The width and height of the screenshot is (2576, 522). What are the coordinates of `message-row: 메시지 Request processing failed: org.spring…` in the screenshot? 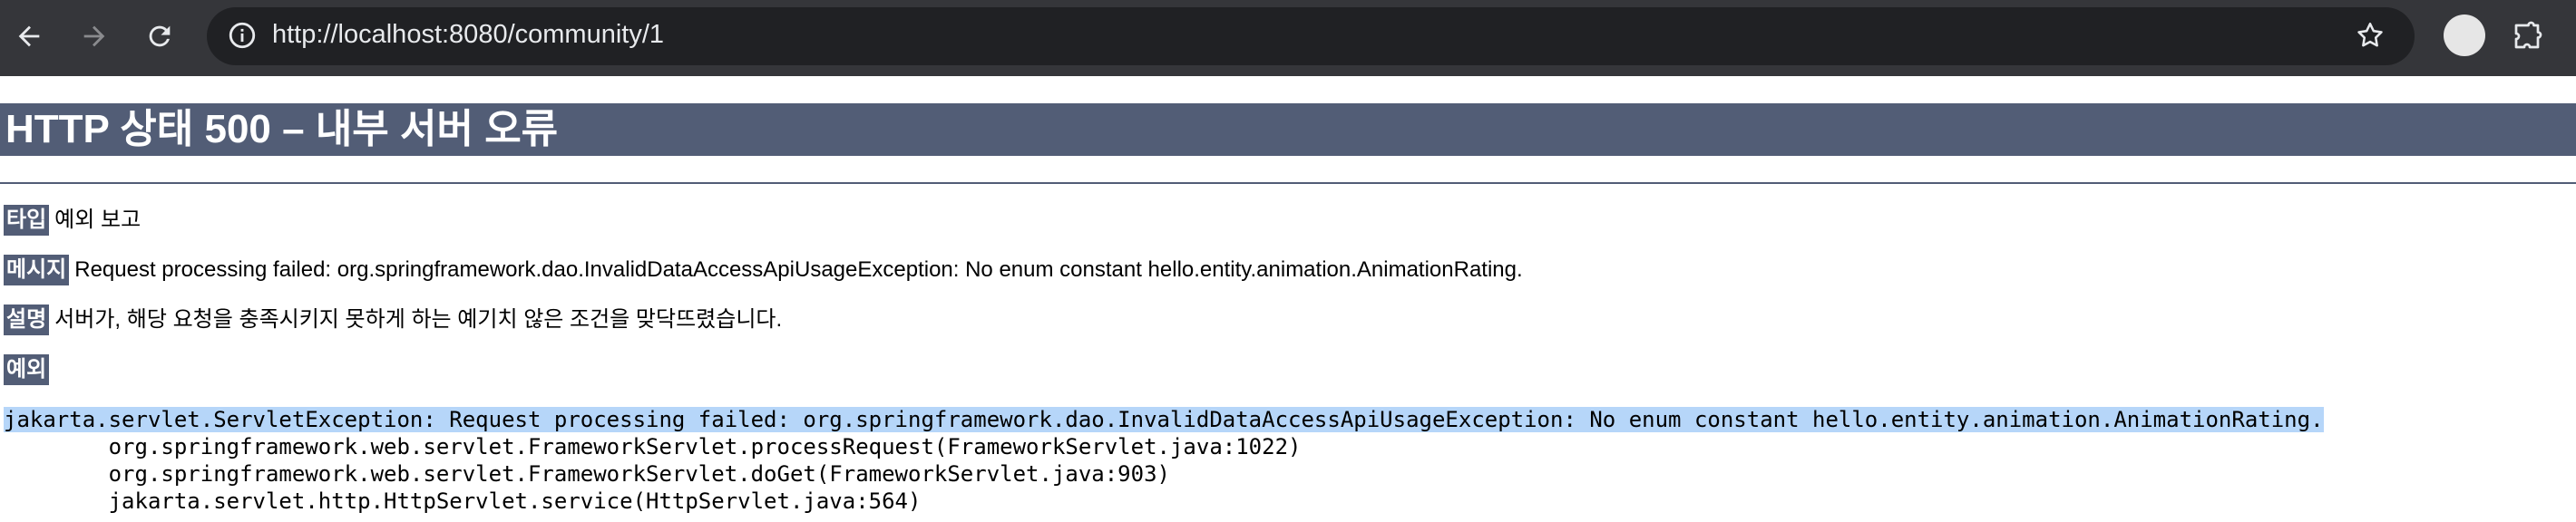 It's located at (763, 270).